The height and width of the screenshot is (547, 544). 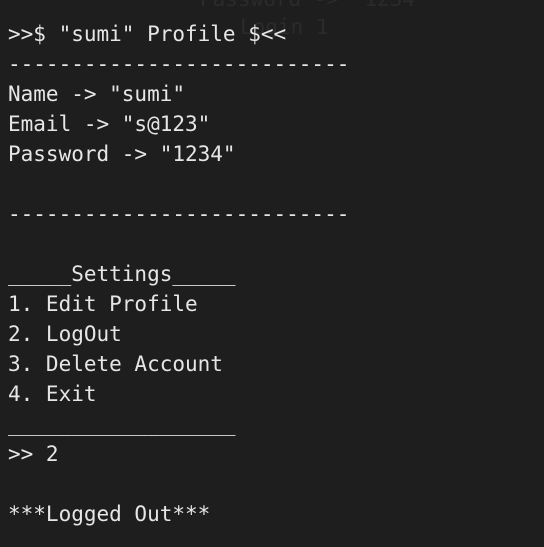 I want to click on ghost-line: Password -> "1234", so click(x=314, y=7).